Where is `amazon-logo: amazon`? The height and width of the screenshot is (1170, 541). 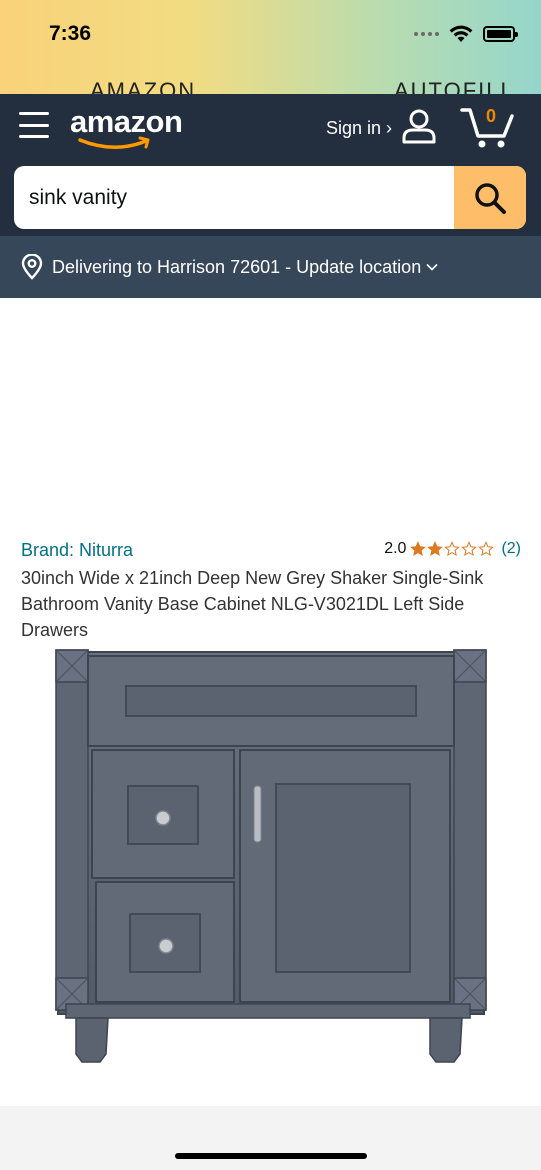 amazon-logo: amazon is located at coordinates (130, 128).